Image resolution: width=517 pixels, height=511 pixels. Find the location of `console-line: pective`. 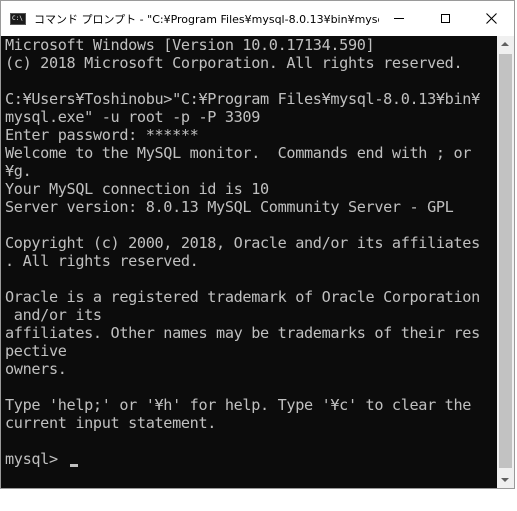

console-line: pective is located at coordinates (36, 351).